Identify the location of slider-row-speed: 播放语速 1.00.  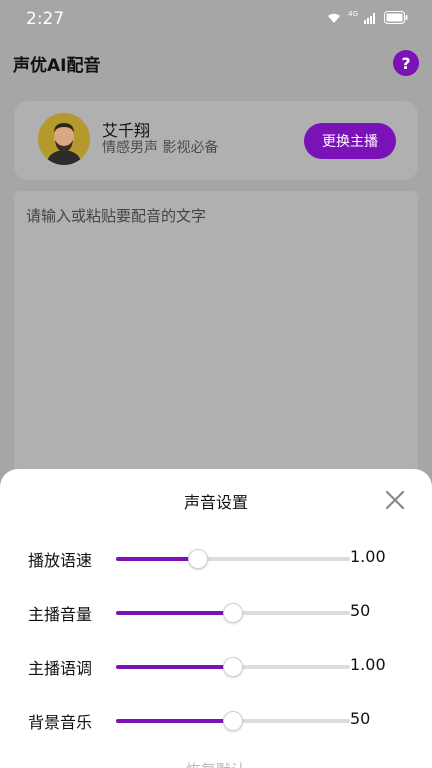
(216, 558).